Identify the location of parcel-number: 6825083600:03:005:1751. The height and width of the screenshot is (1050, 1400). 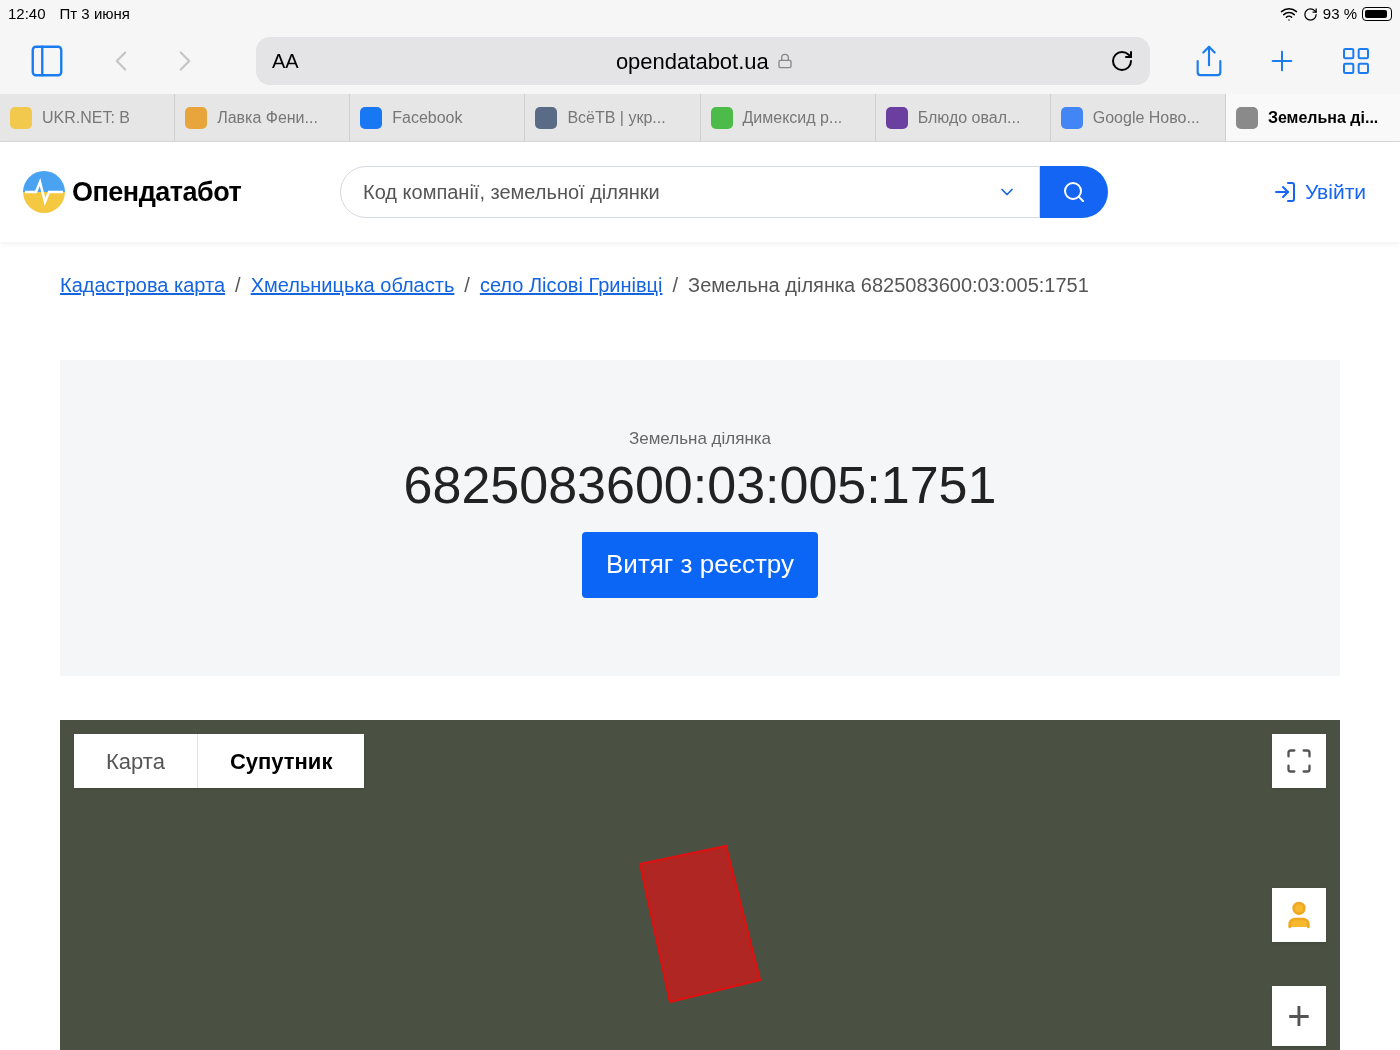
(700, 485).